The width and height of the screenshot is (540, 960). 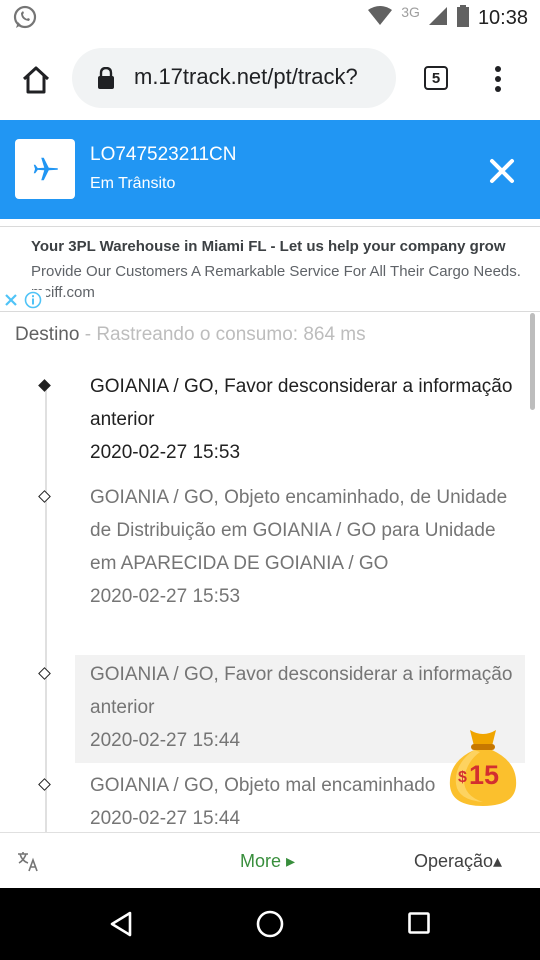 I want to click on signal-icon, so click(x=438, y=18).